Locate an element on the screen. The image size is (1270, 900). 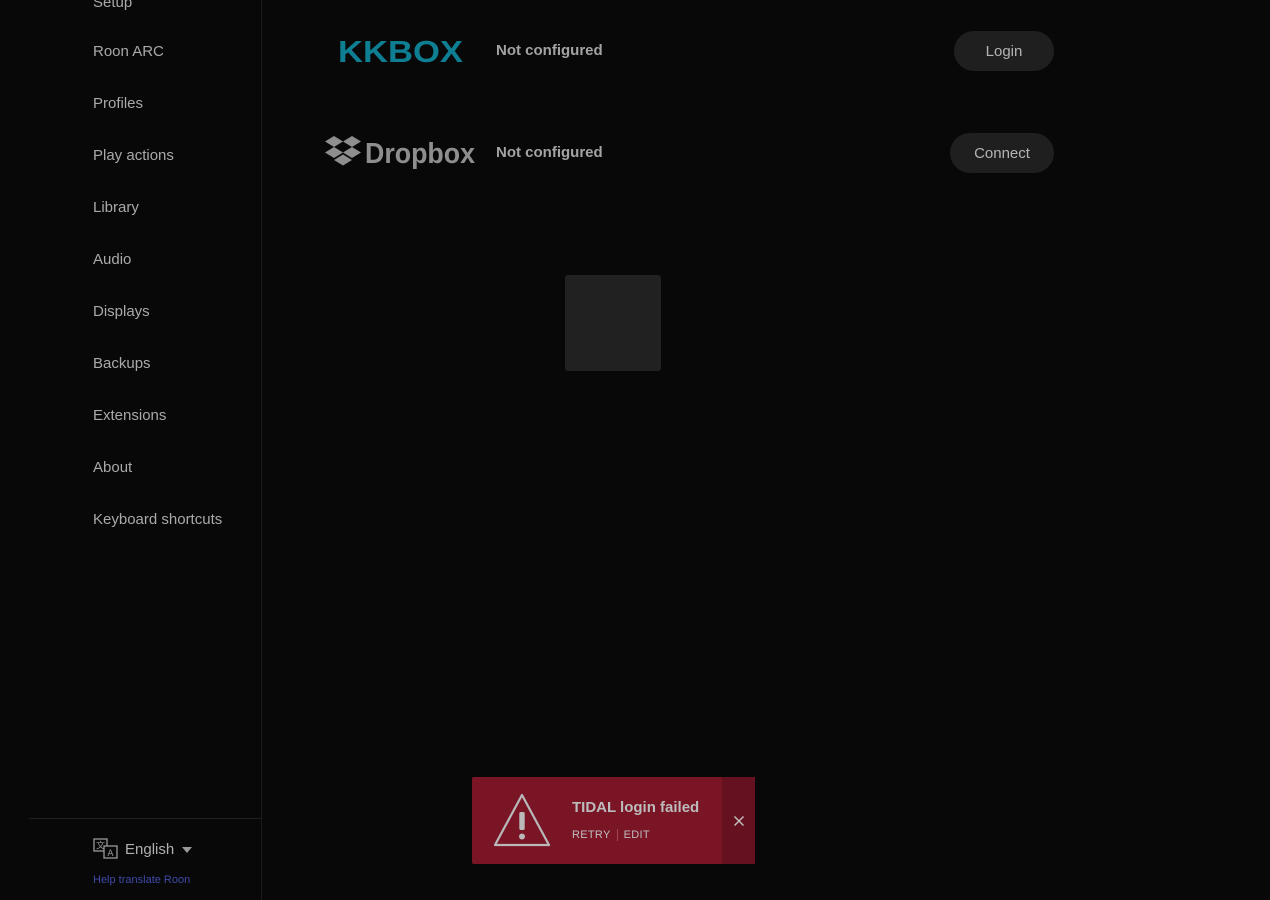
help-translate-link: Help translate Roon is located at coordinates (141, 880).